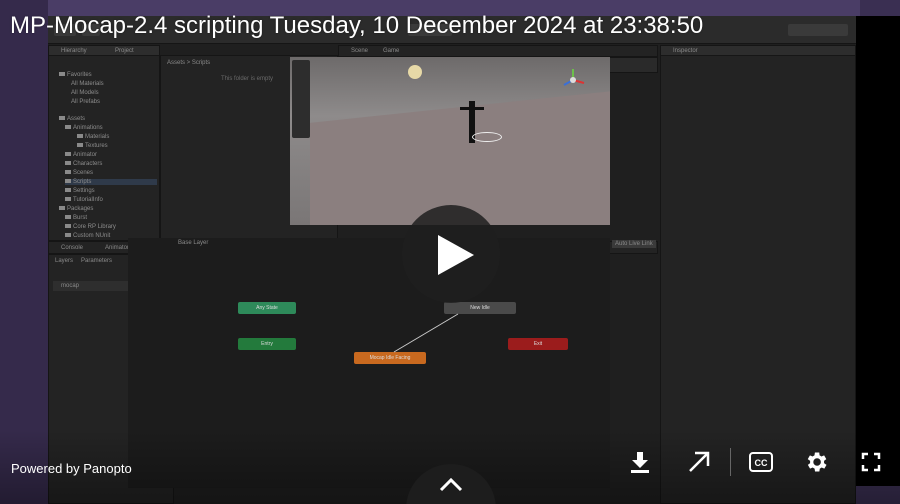  I want to click on scene-gizmo-icon, so click(573, 80).